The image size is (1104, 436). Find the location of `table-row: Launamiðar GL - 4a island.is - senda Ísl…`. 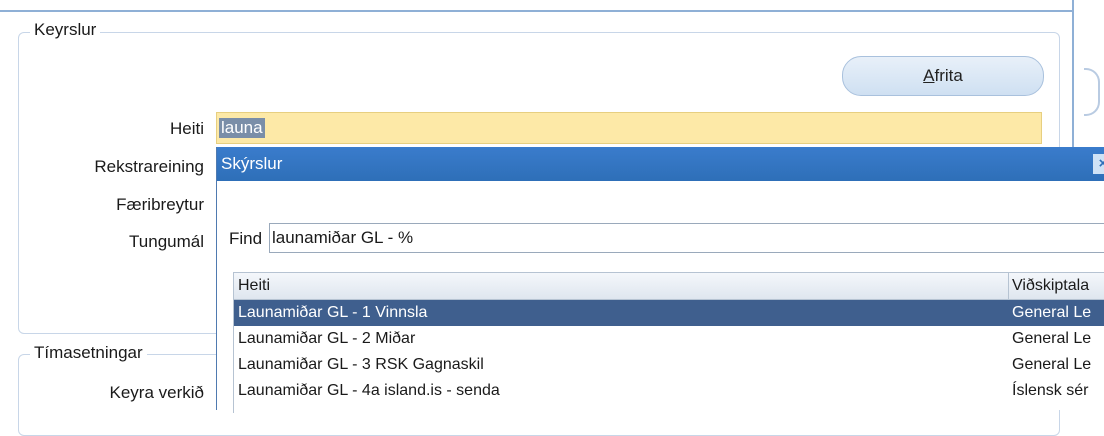

table-row: Launamiðar GL - 4a island.is - senda Ísl… is located at coordinates (669, 391).